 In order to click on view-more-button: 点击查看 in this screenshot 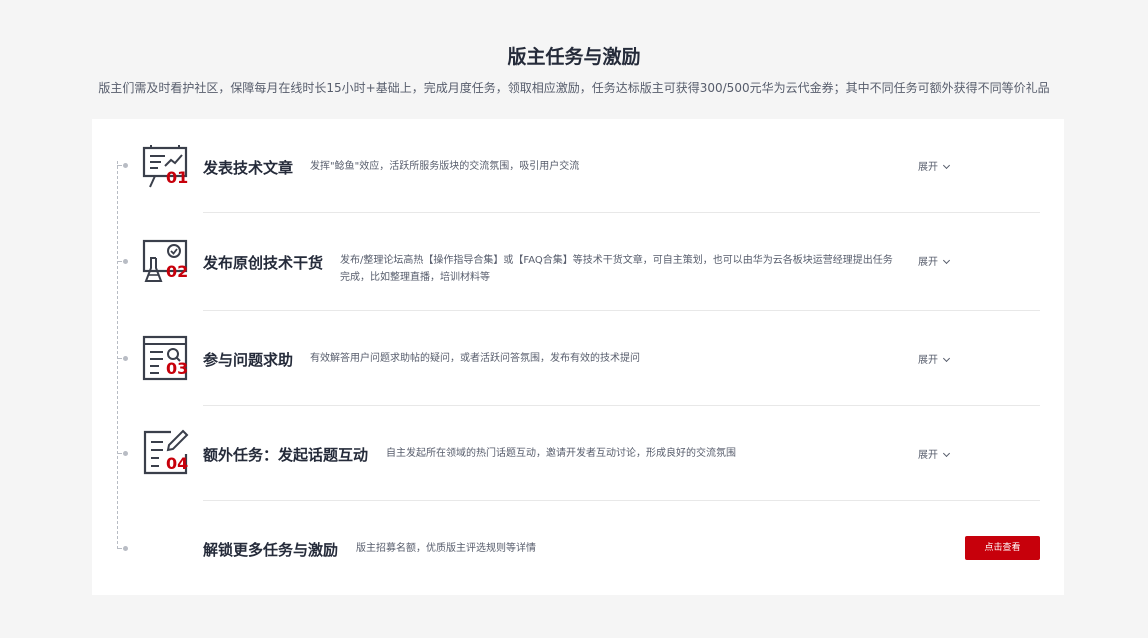, I will do `click(1002, 548)`.